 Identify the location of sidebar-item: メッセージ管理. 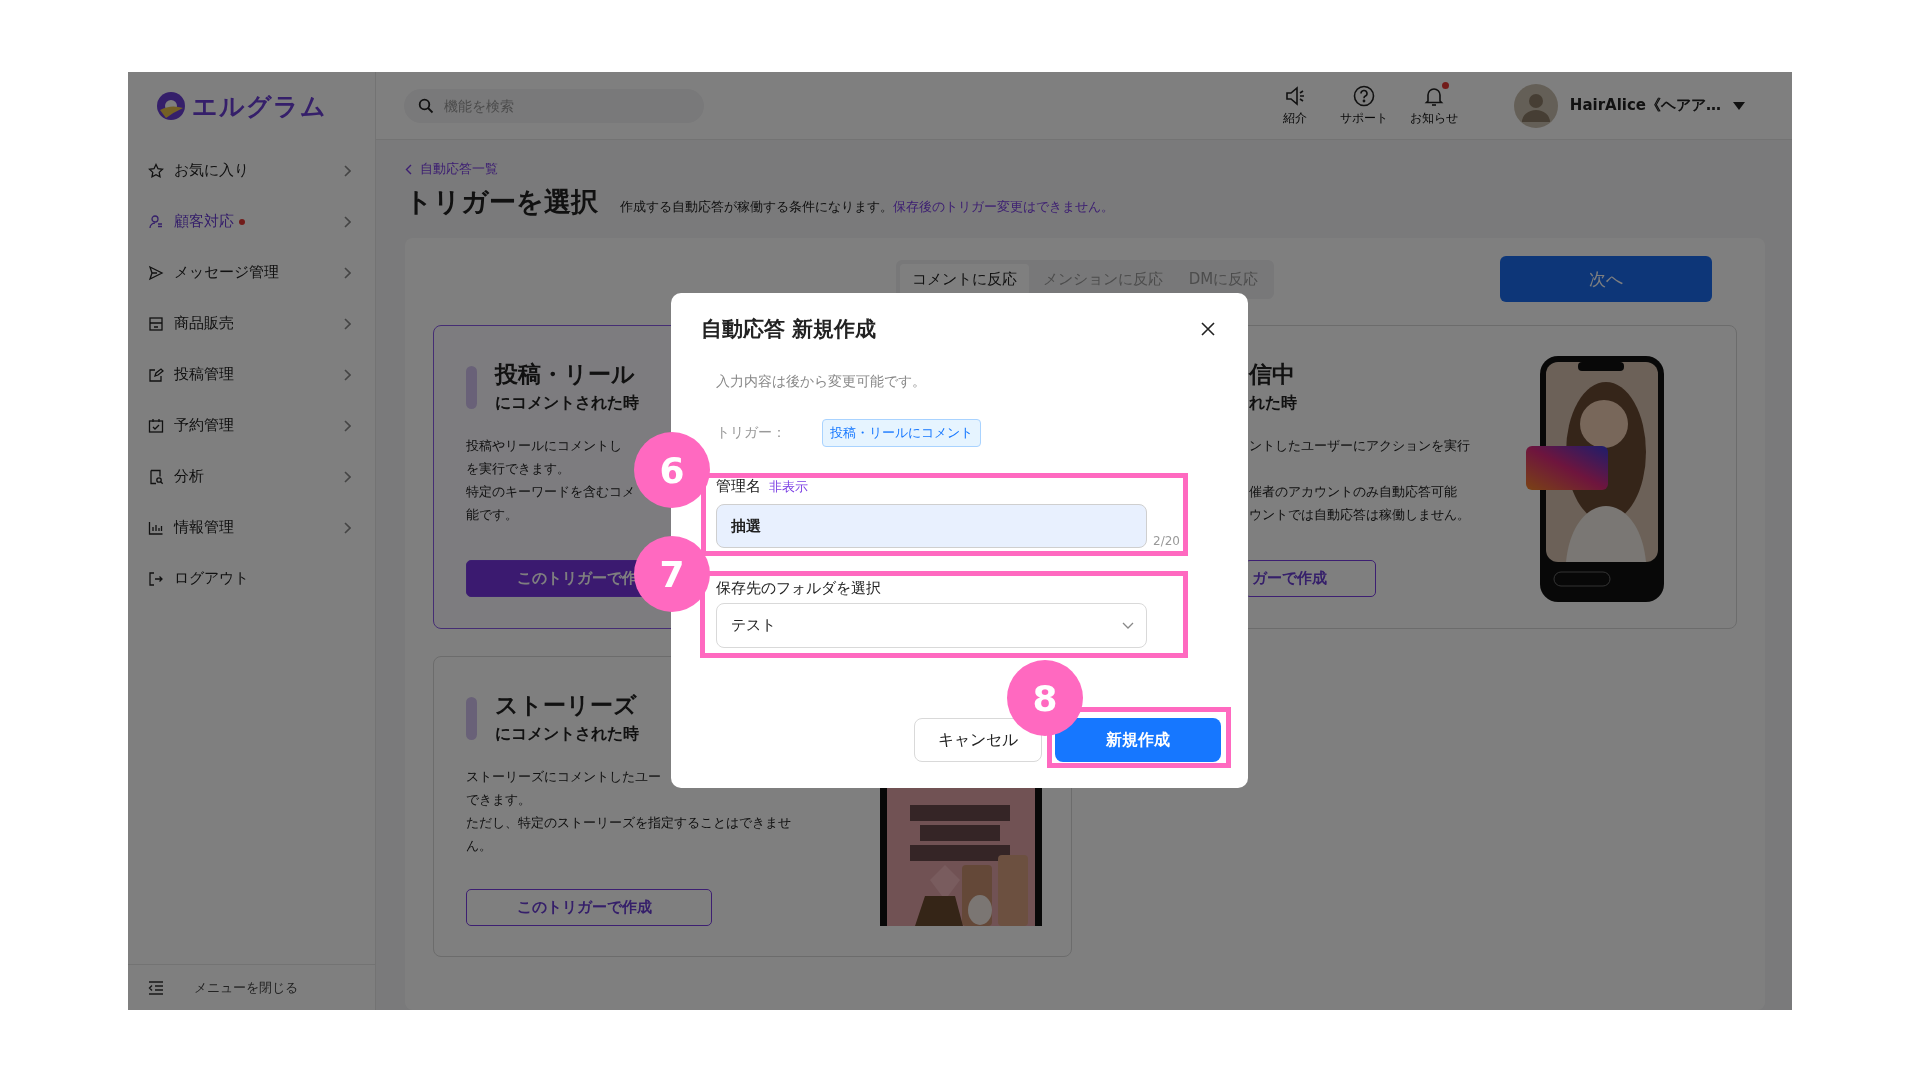
(251, 272).